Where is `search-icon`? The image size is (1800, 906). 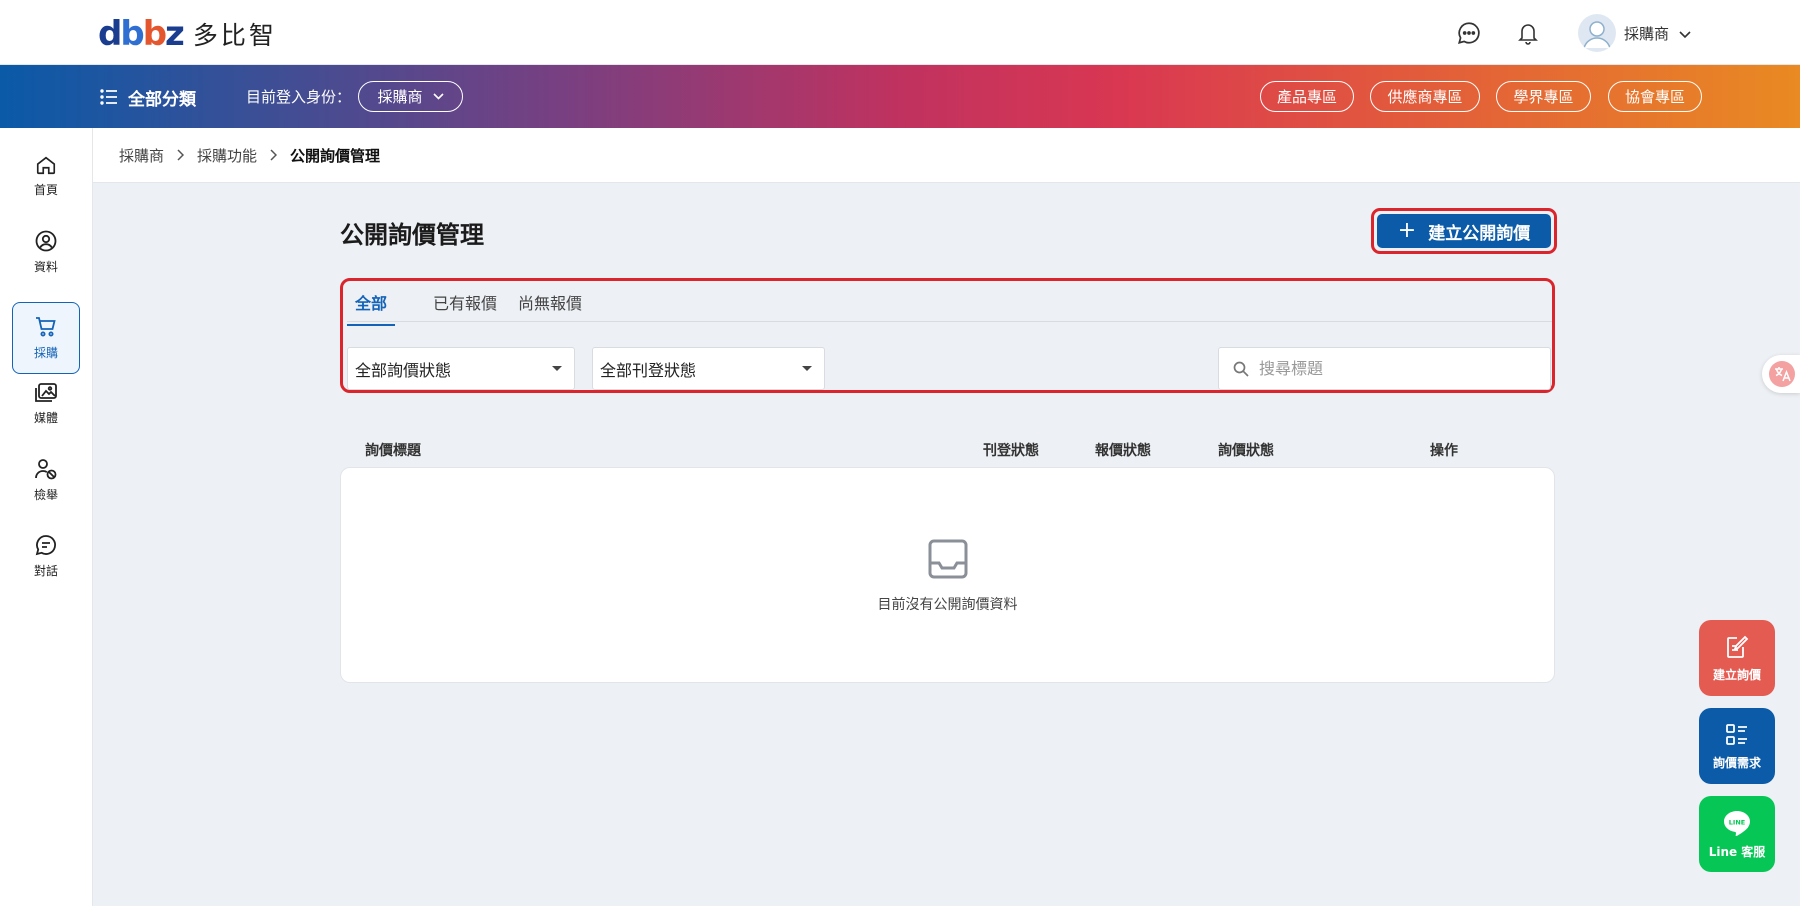
search-icon is located at coordinates (1241, 369).